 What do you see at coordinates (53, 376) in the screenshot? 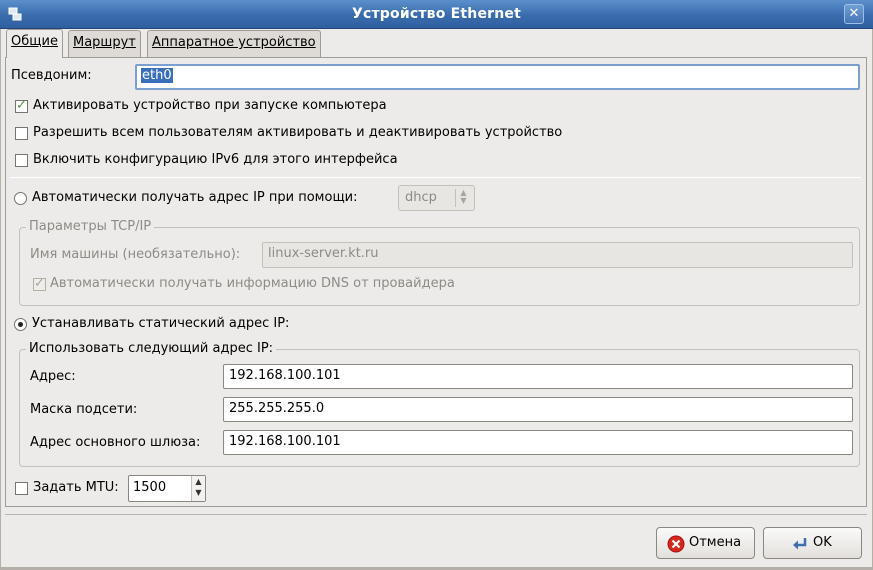
I see `address-label: Адрес:` at bounding box center [53, 376].